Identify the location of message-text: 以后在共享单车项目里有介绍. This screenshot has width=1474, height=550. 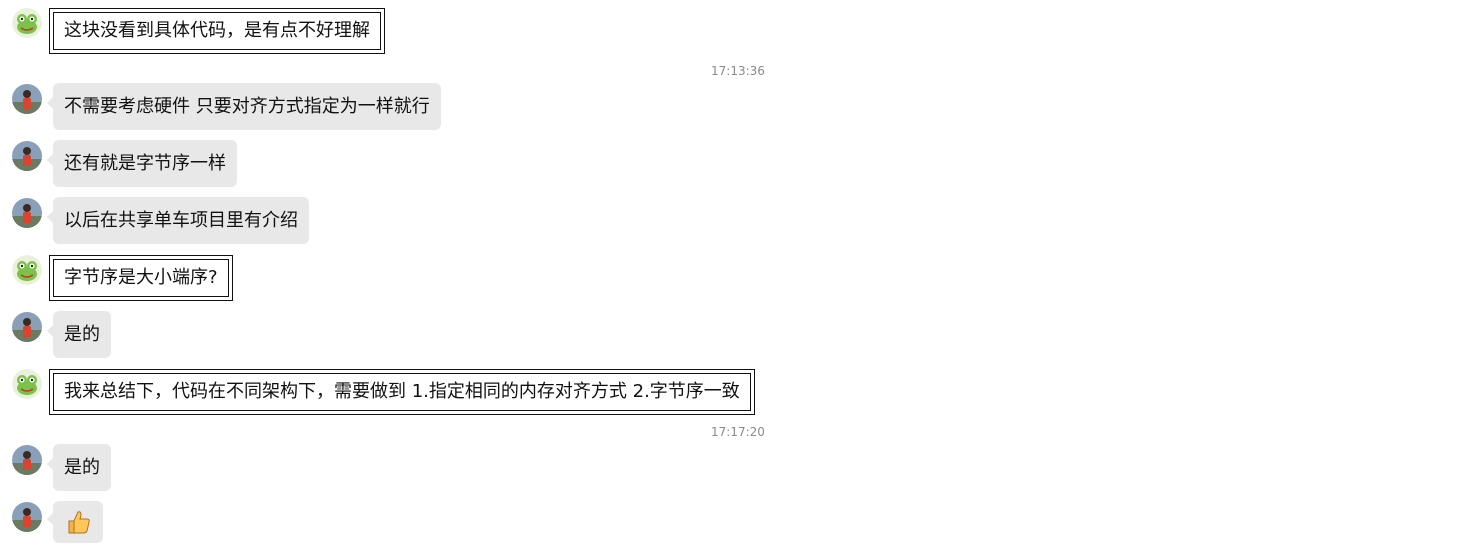
(181, 220).